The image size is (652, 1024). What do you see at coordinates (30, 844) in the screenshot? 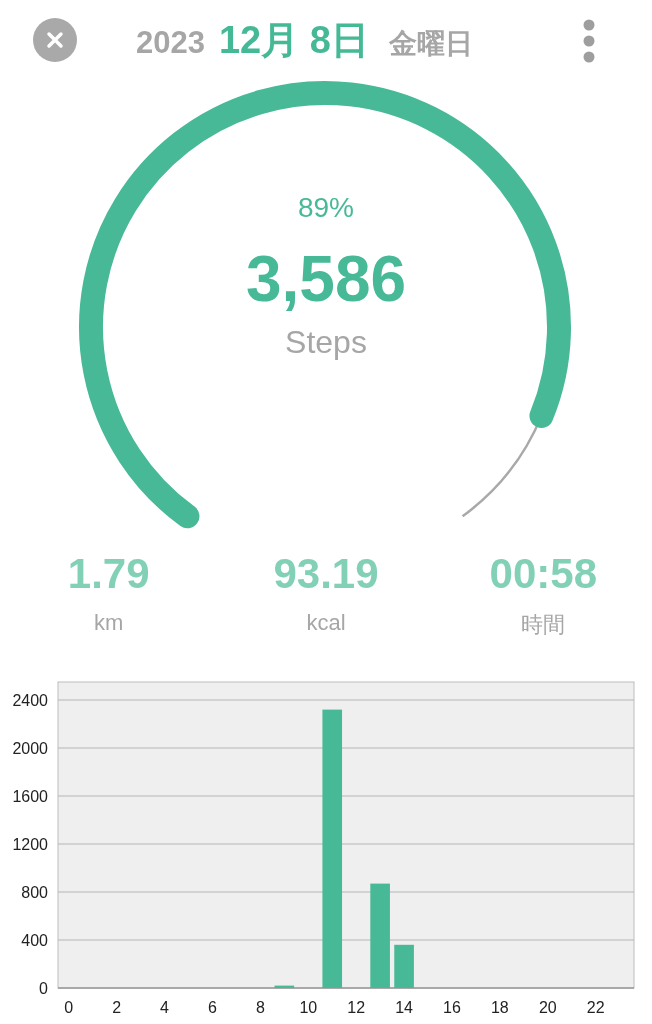
I see `axis-label: 1200` at bounding box center [30, 844].